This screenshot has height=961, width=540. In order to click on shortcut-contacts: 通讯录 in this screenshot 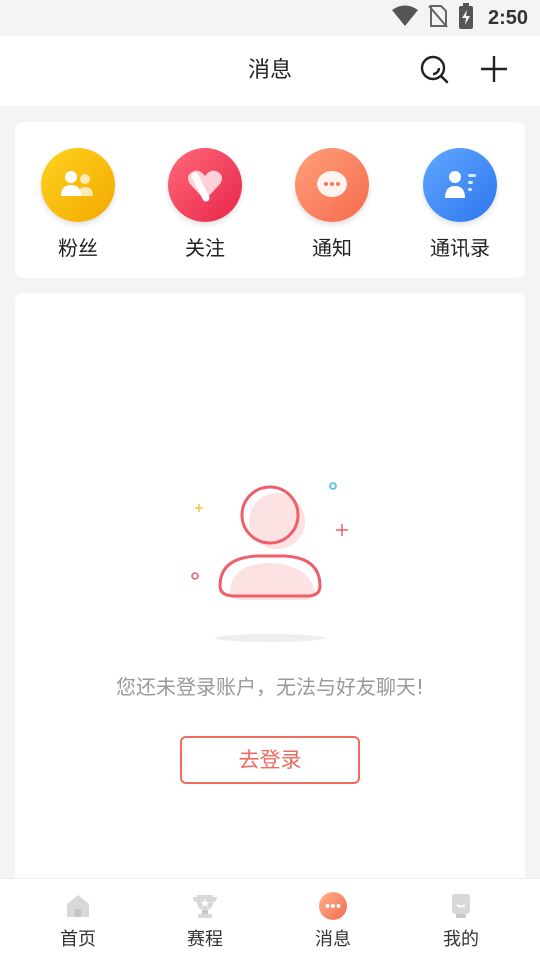, I will do `click(460, 204)`.